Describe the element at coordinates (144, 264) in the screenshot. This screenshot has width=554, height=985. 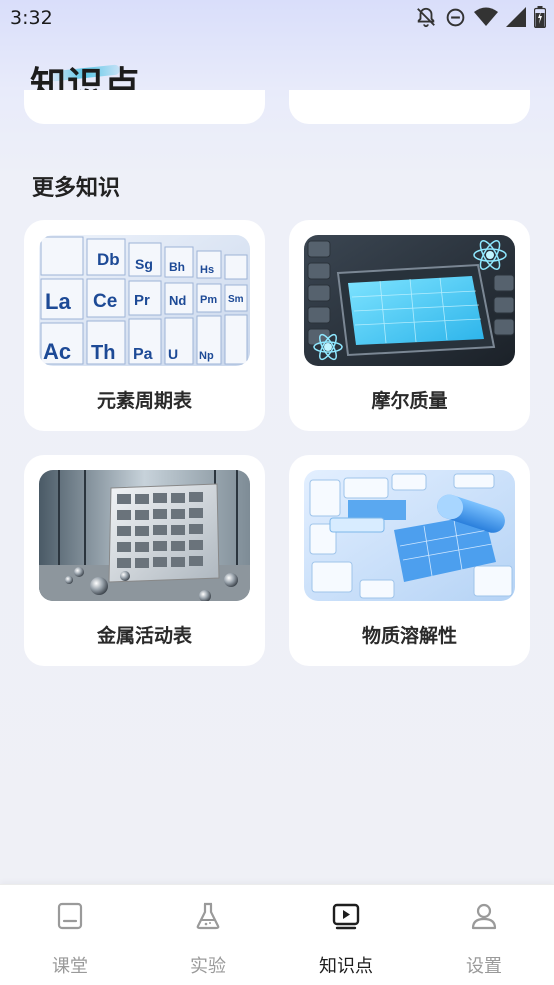
I see `svg-text: Sg` at that location.